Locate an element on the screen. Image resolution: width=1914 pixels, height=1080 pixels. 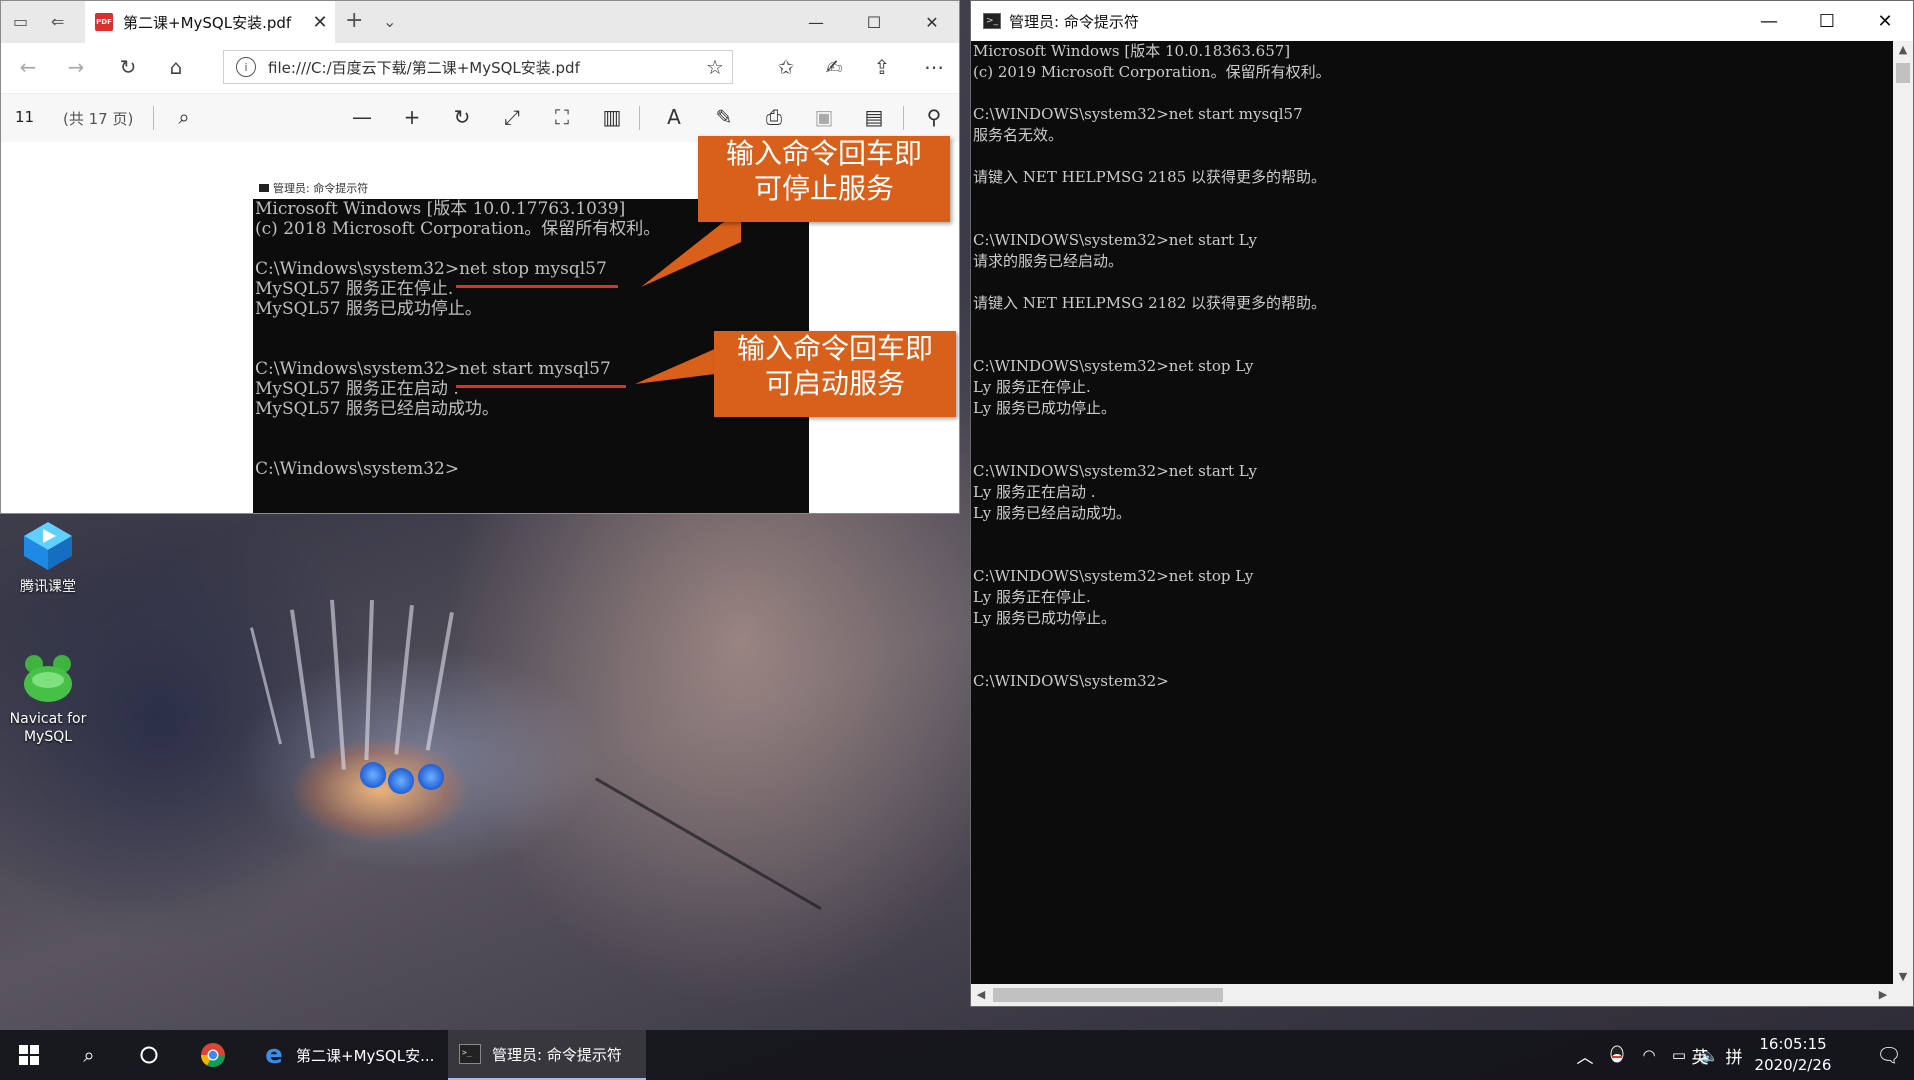
windows-logo-icon is located at coordinates (29, 1055).